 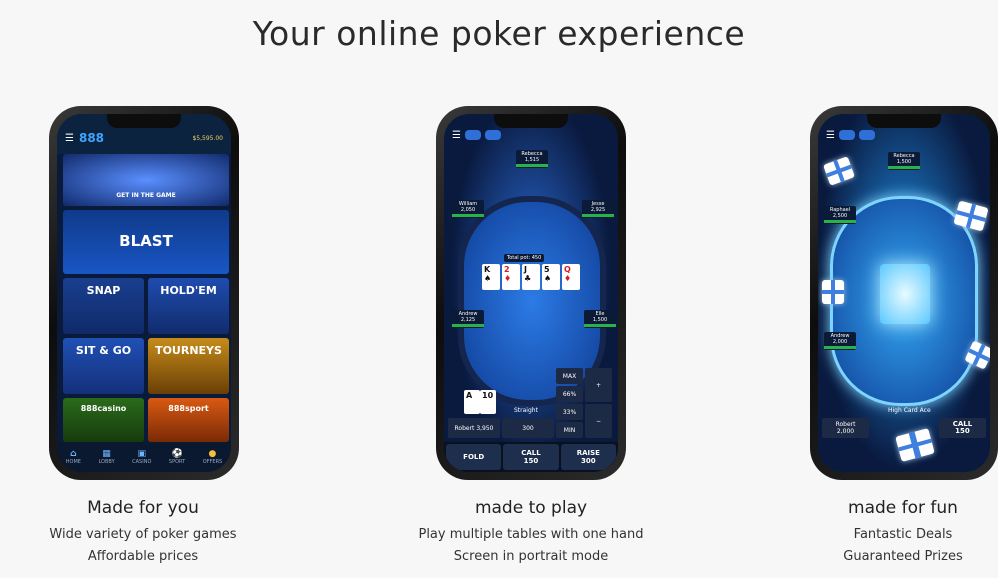 I want to click on casino-icon: ▣, so click(x=142, y=454).